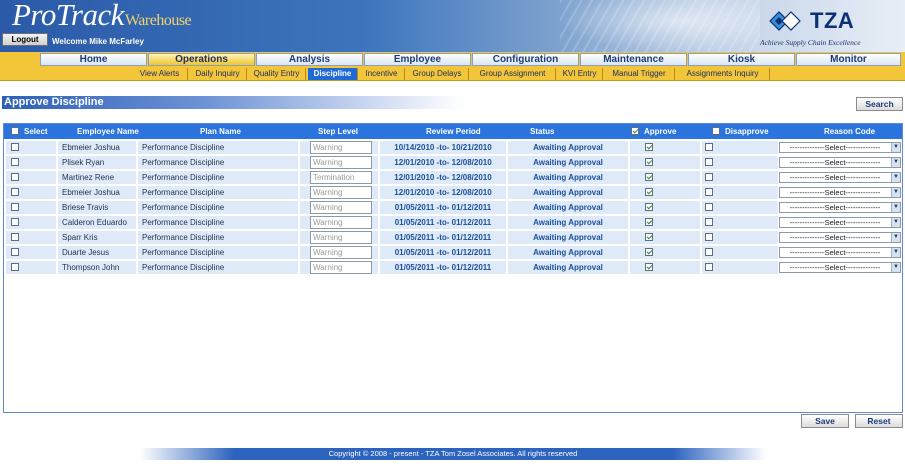  What do you see at coordinates (741, 59) in the screenshot?
I see `tab-kiosk: Kiosk` at bounding box center [741, 59].